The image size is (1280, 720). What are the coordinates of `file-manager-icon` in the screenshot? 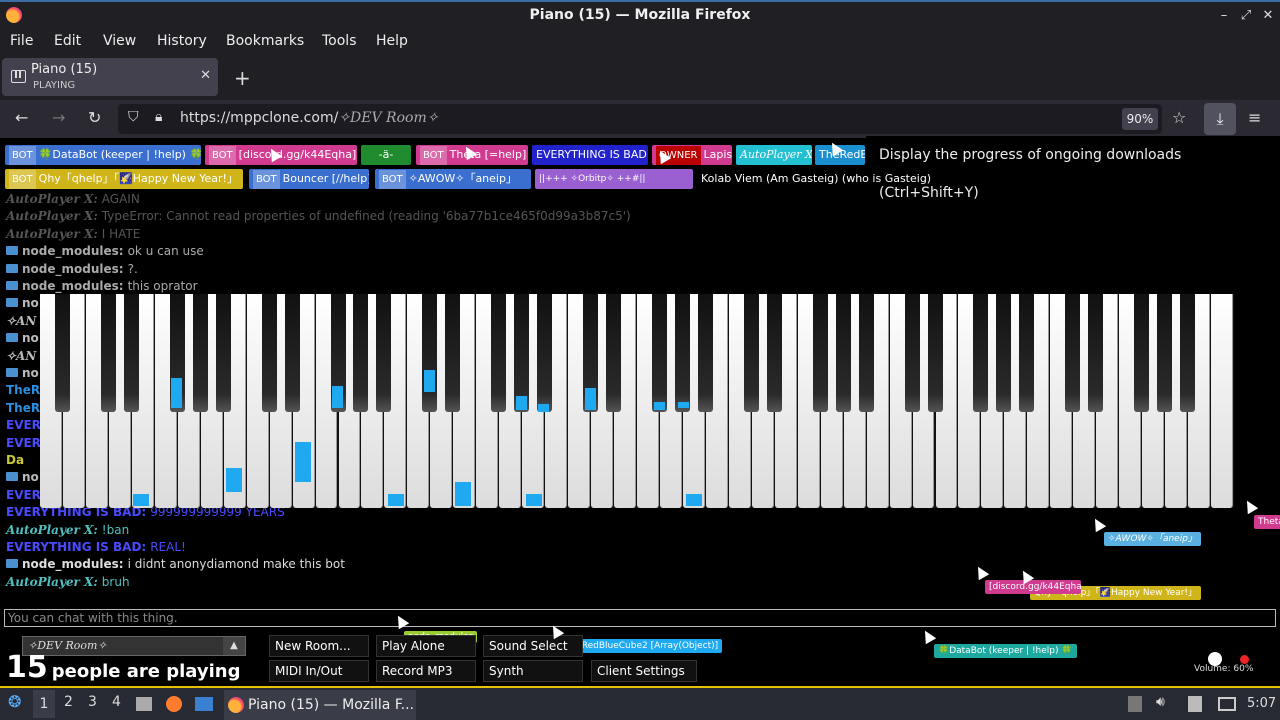 It's located at (144, 704).